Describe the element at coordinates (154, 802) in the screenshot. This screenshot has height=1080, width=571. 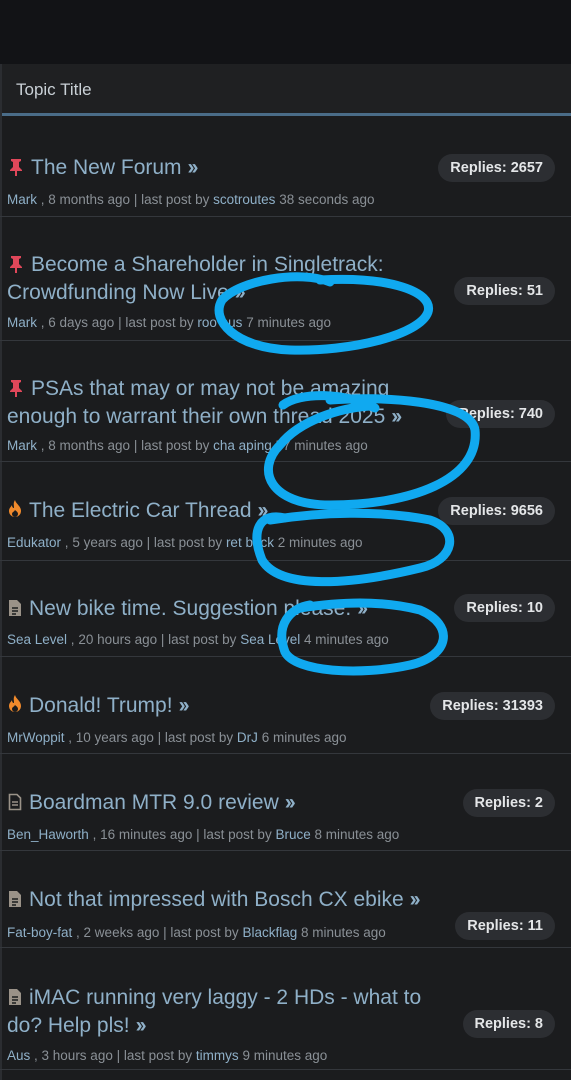
I see `topic-title-link: Boardman MTR 9.0 review` at that location.